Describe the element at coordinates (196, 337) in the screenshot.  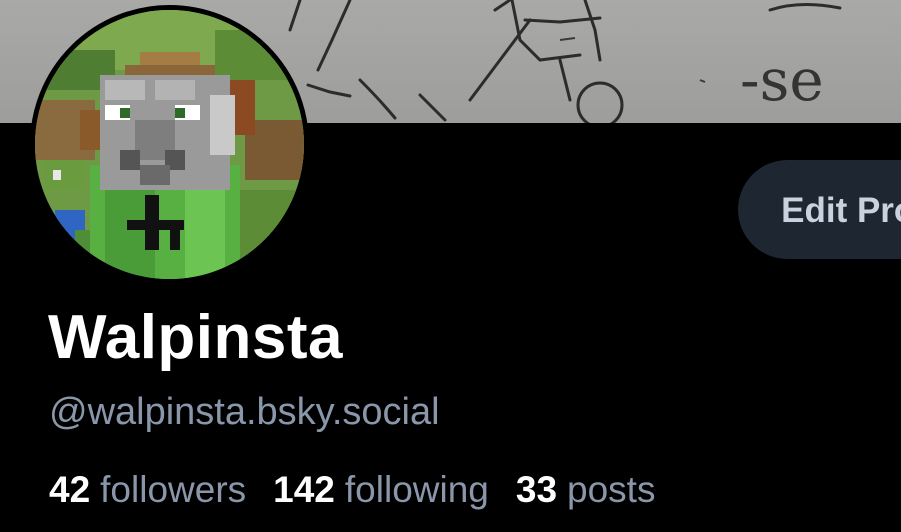
I see `display-name: Walpinsta` at that location.